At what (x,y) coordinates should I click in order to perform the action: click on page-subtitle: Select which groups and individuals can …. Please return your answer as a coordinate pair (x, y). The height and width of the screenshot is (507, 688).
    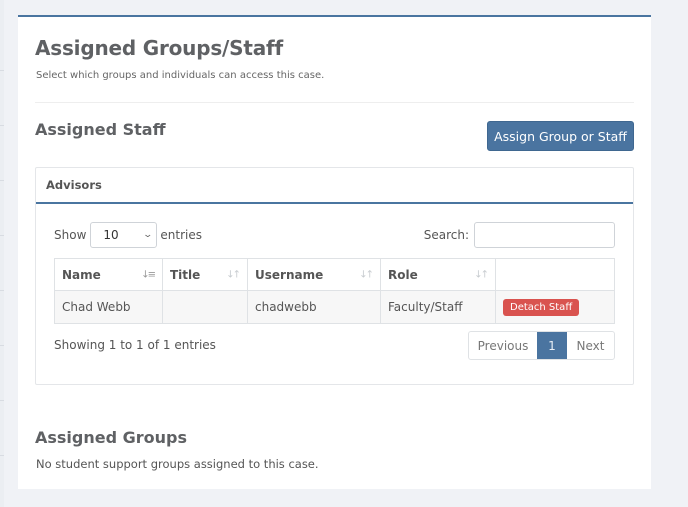
    Looking at the image, I should click on (180, 75).